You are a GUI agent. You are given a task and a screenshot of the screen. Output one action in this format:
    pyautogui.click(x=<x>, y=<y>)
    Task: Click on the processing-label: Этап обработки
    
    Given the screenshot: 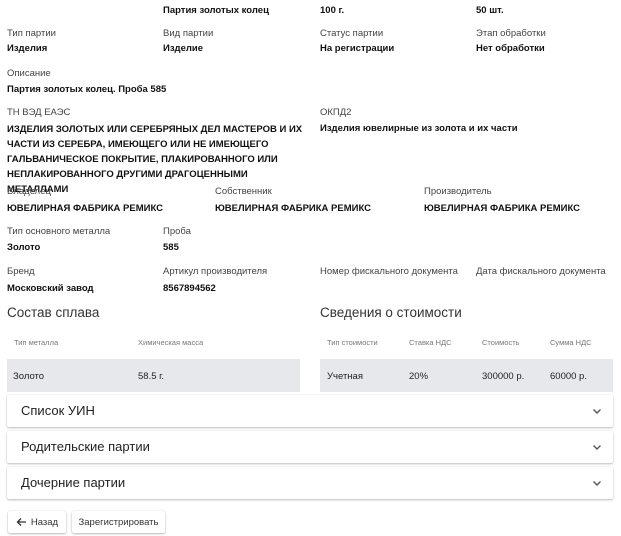 What is the action you would take?
    pyautogui.click(x=511, y=33)
    